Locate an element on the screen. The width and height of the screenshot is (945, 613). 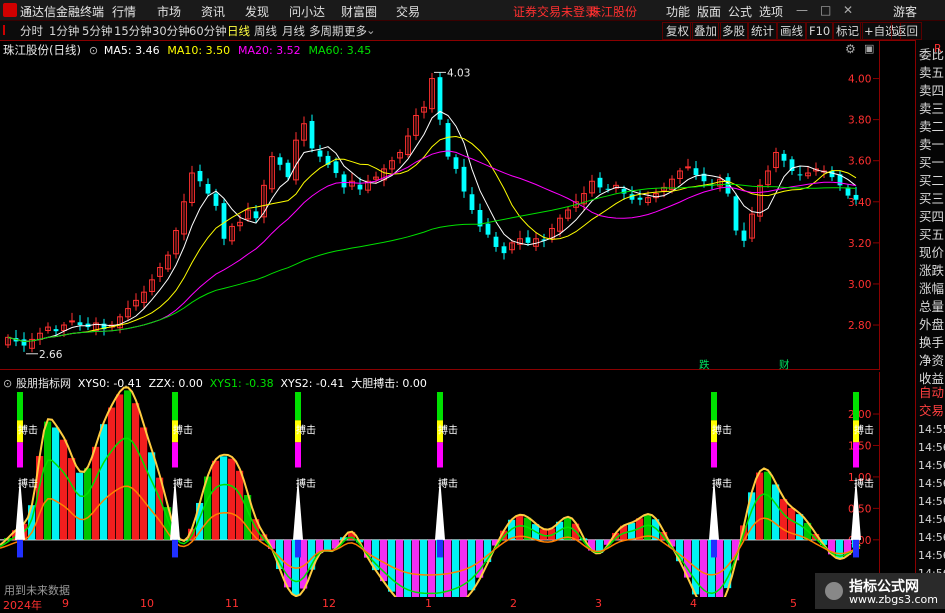
date-tick: 4 is located at coordinates (693, 603).